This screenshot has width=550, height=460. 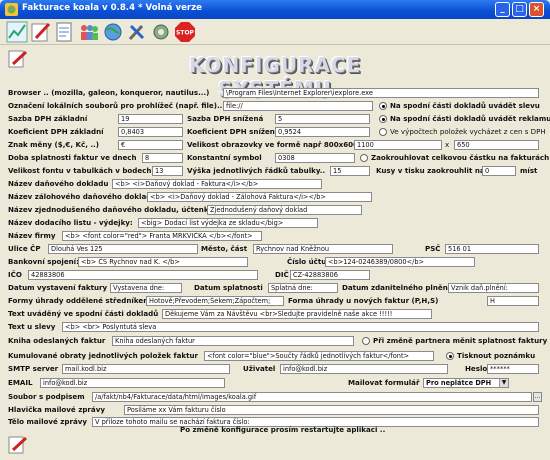 What do you see at coordinates (132, 383) in the screenshot?
I see `email-field: info@kodl.biz` at bounding box center [132, 383].